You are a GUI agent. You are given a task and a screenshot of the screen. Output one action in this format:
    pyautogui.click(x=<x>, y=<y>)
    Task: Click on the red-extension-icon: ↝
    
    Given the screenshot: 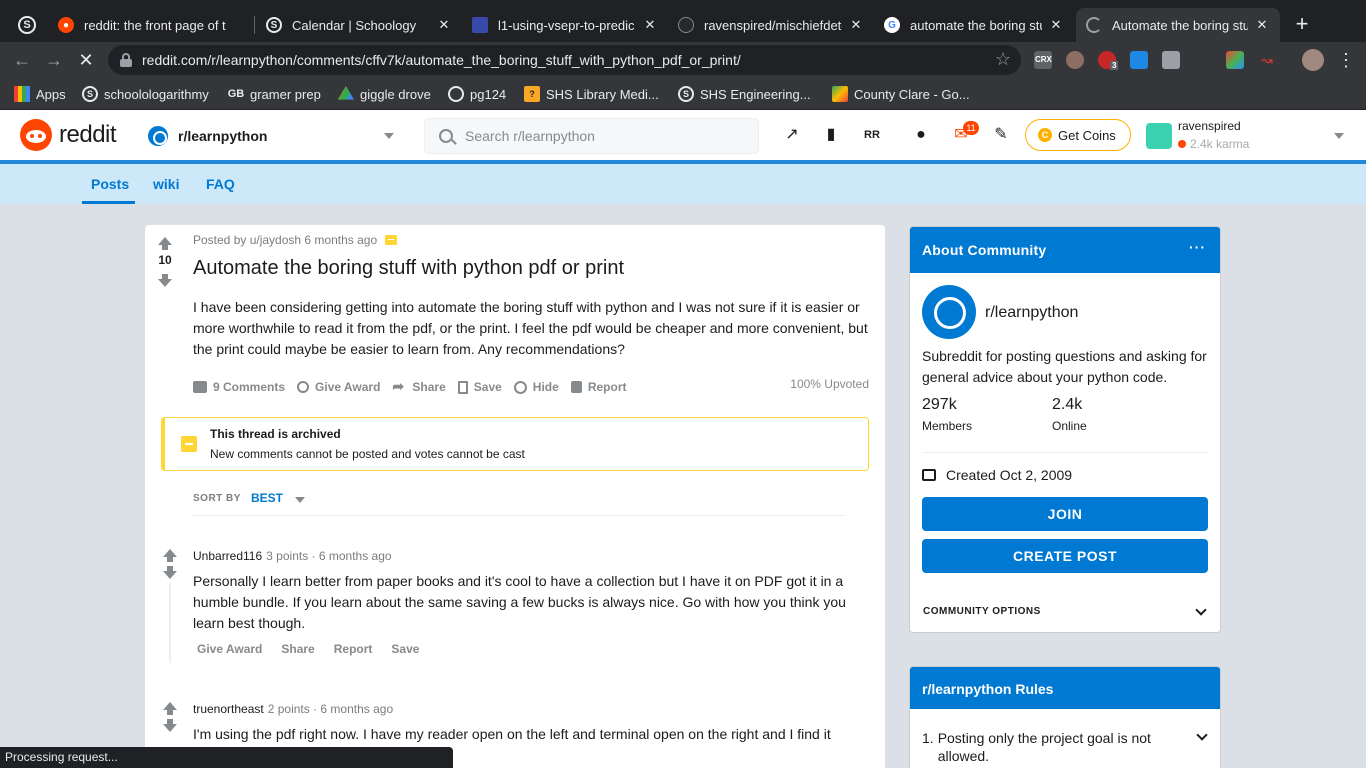 What is the action you would take?
    pyautogui.click(x=1267, y=60)
    